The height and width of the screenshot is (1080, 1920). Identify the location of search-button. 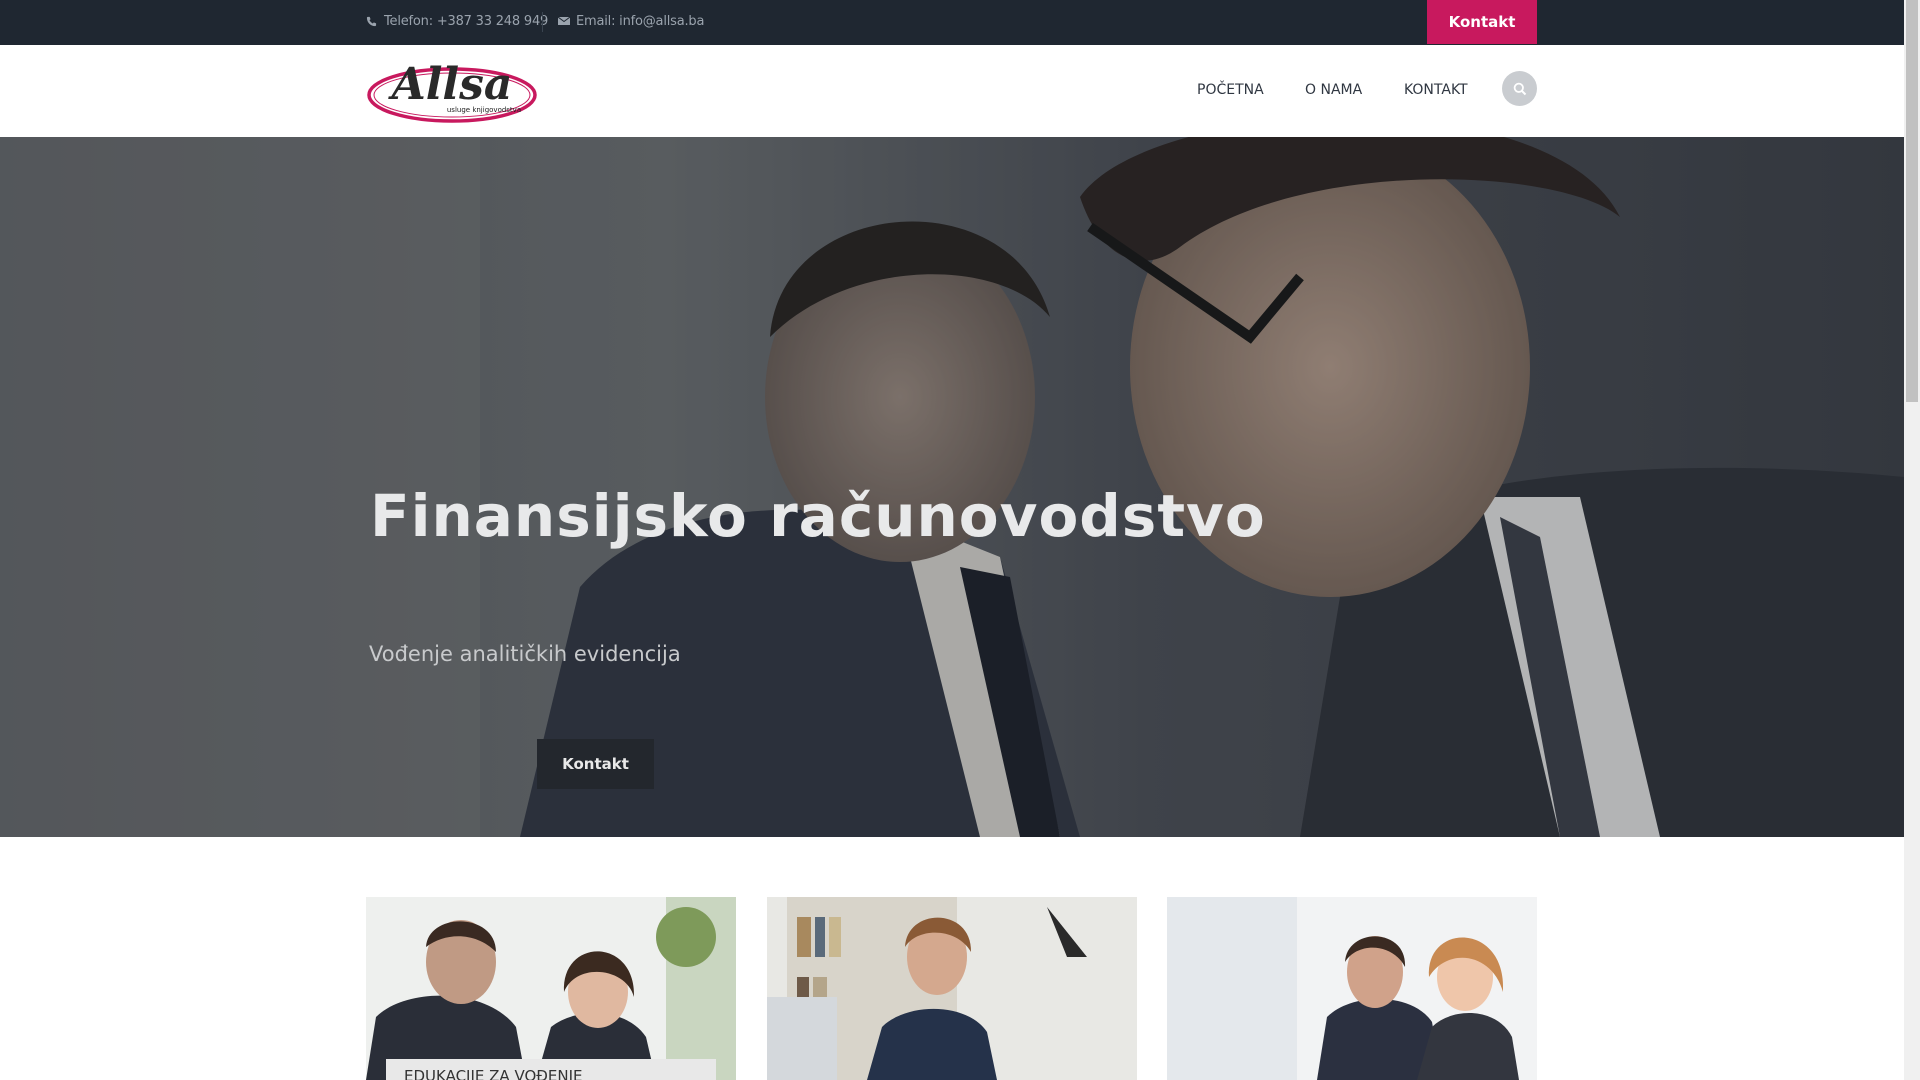
(1519, 88).